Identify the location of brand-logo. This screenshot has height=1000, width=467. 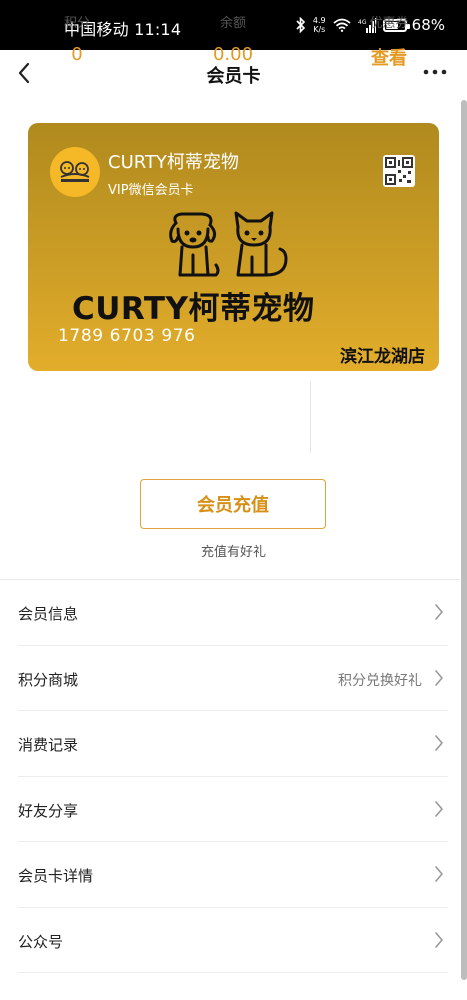
(75, 172).